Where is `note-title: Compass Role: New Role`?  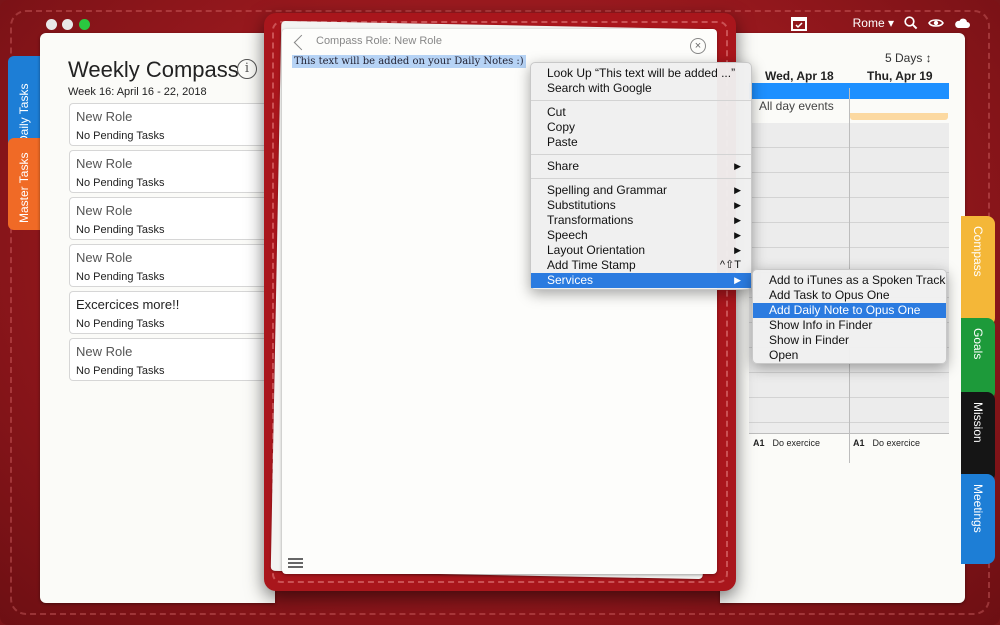
note-title: Compass Role: New Role is located at coordinates (379, 41).